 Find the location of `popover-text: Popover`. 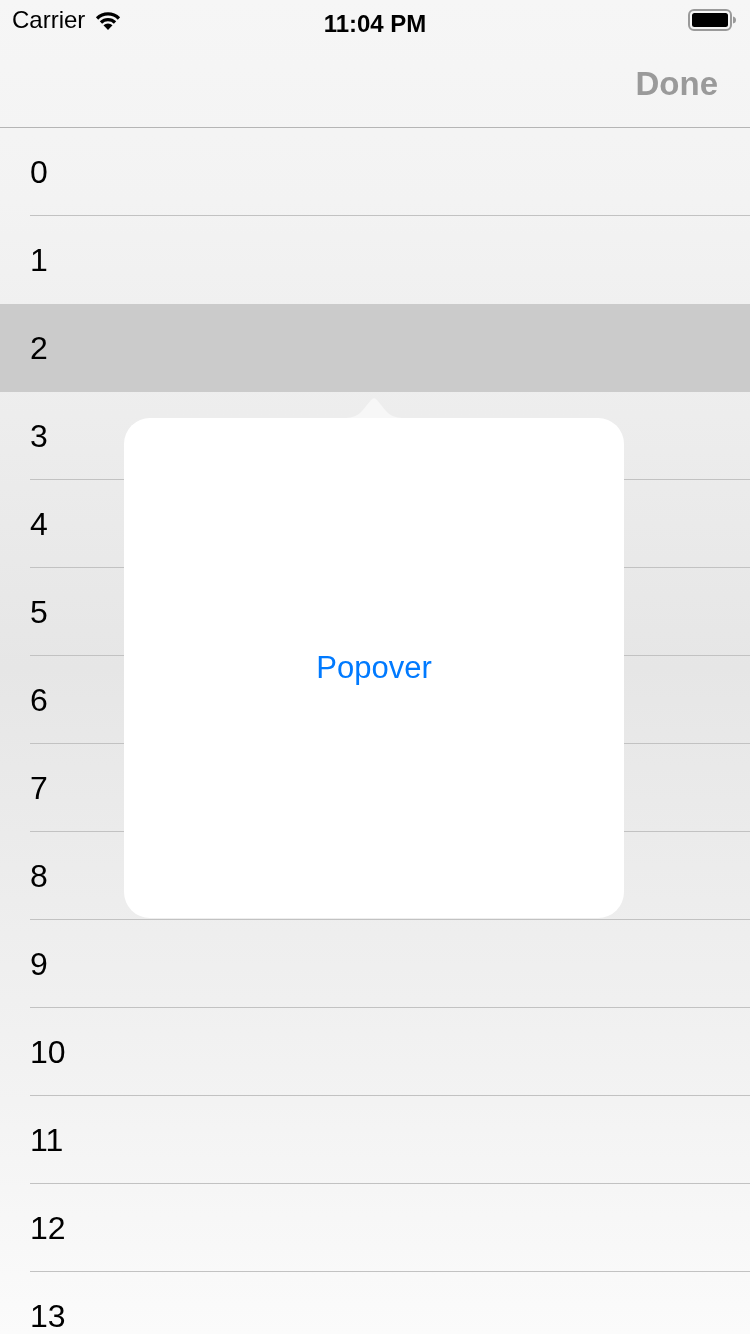

popover-text: Popover is located at coordinates (374, 667).